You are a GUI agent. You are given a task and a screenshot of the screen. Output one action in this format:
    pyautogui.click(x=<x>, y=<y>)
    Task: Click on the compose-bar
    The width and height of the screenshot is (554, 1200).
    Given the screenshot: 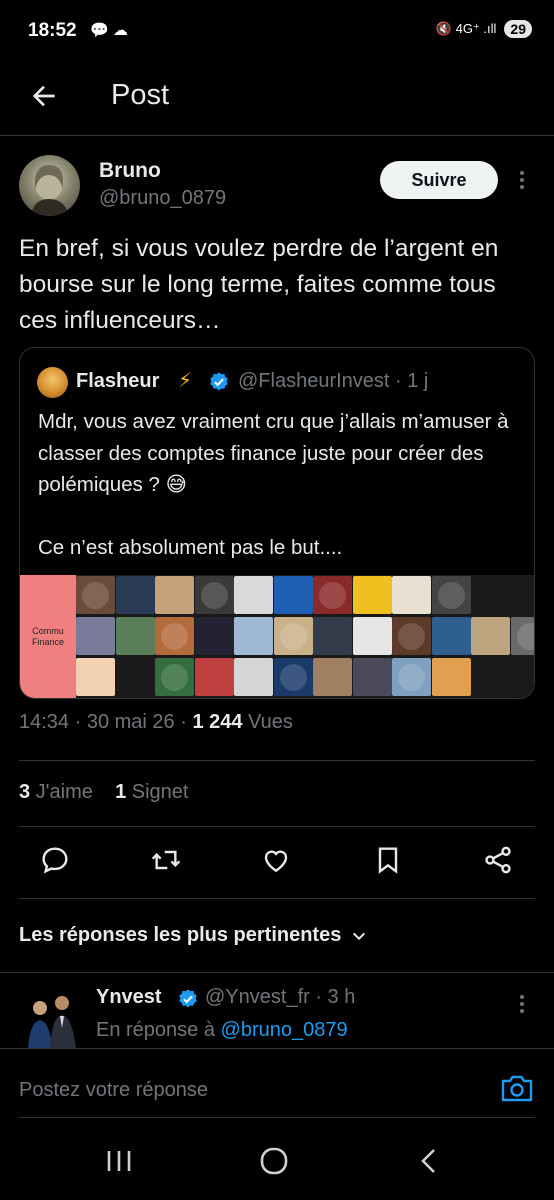 What is the action you would take?
    pyautogui.click(x=277, y=1084)
    